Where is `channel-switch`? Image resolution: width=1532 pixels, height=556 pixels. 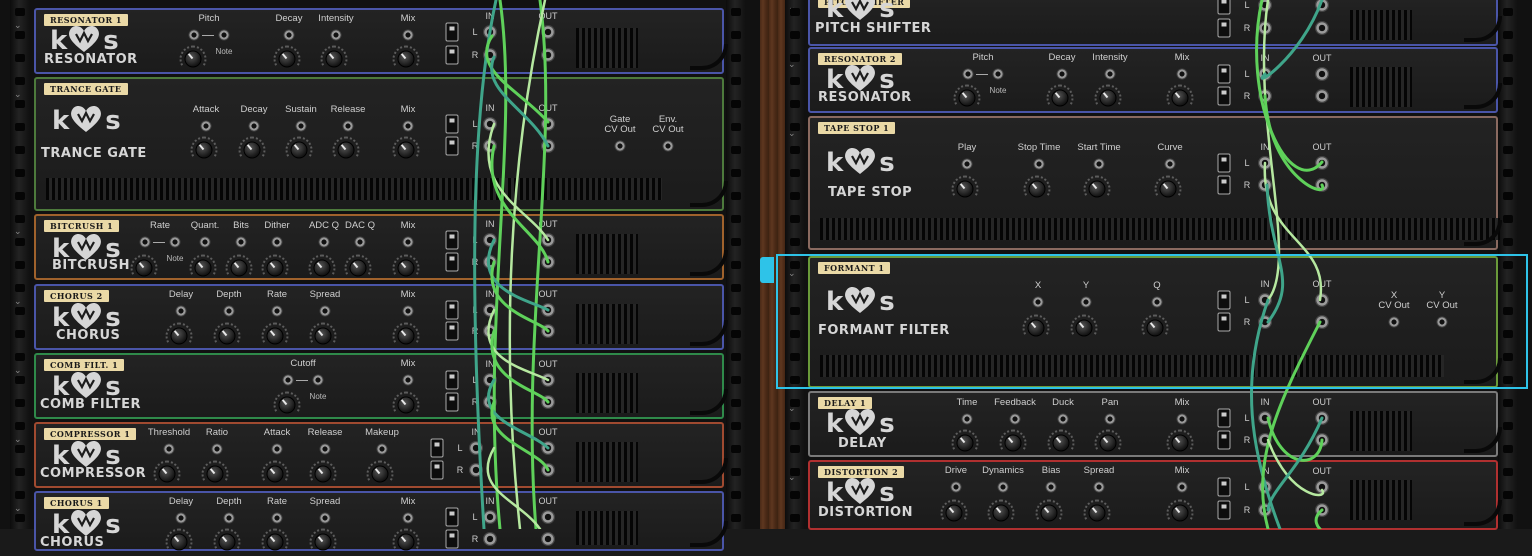 channel-switch is located at coordinates (452, 539).